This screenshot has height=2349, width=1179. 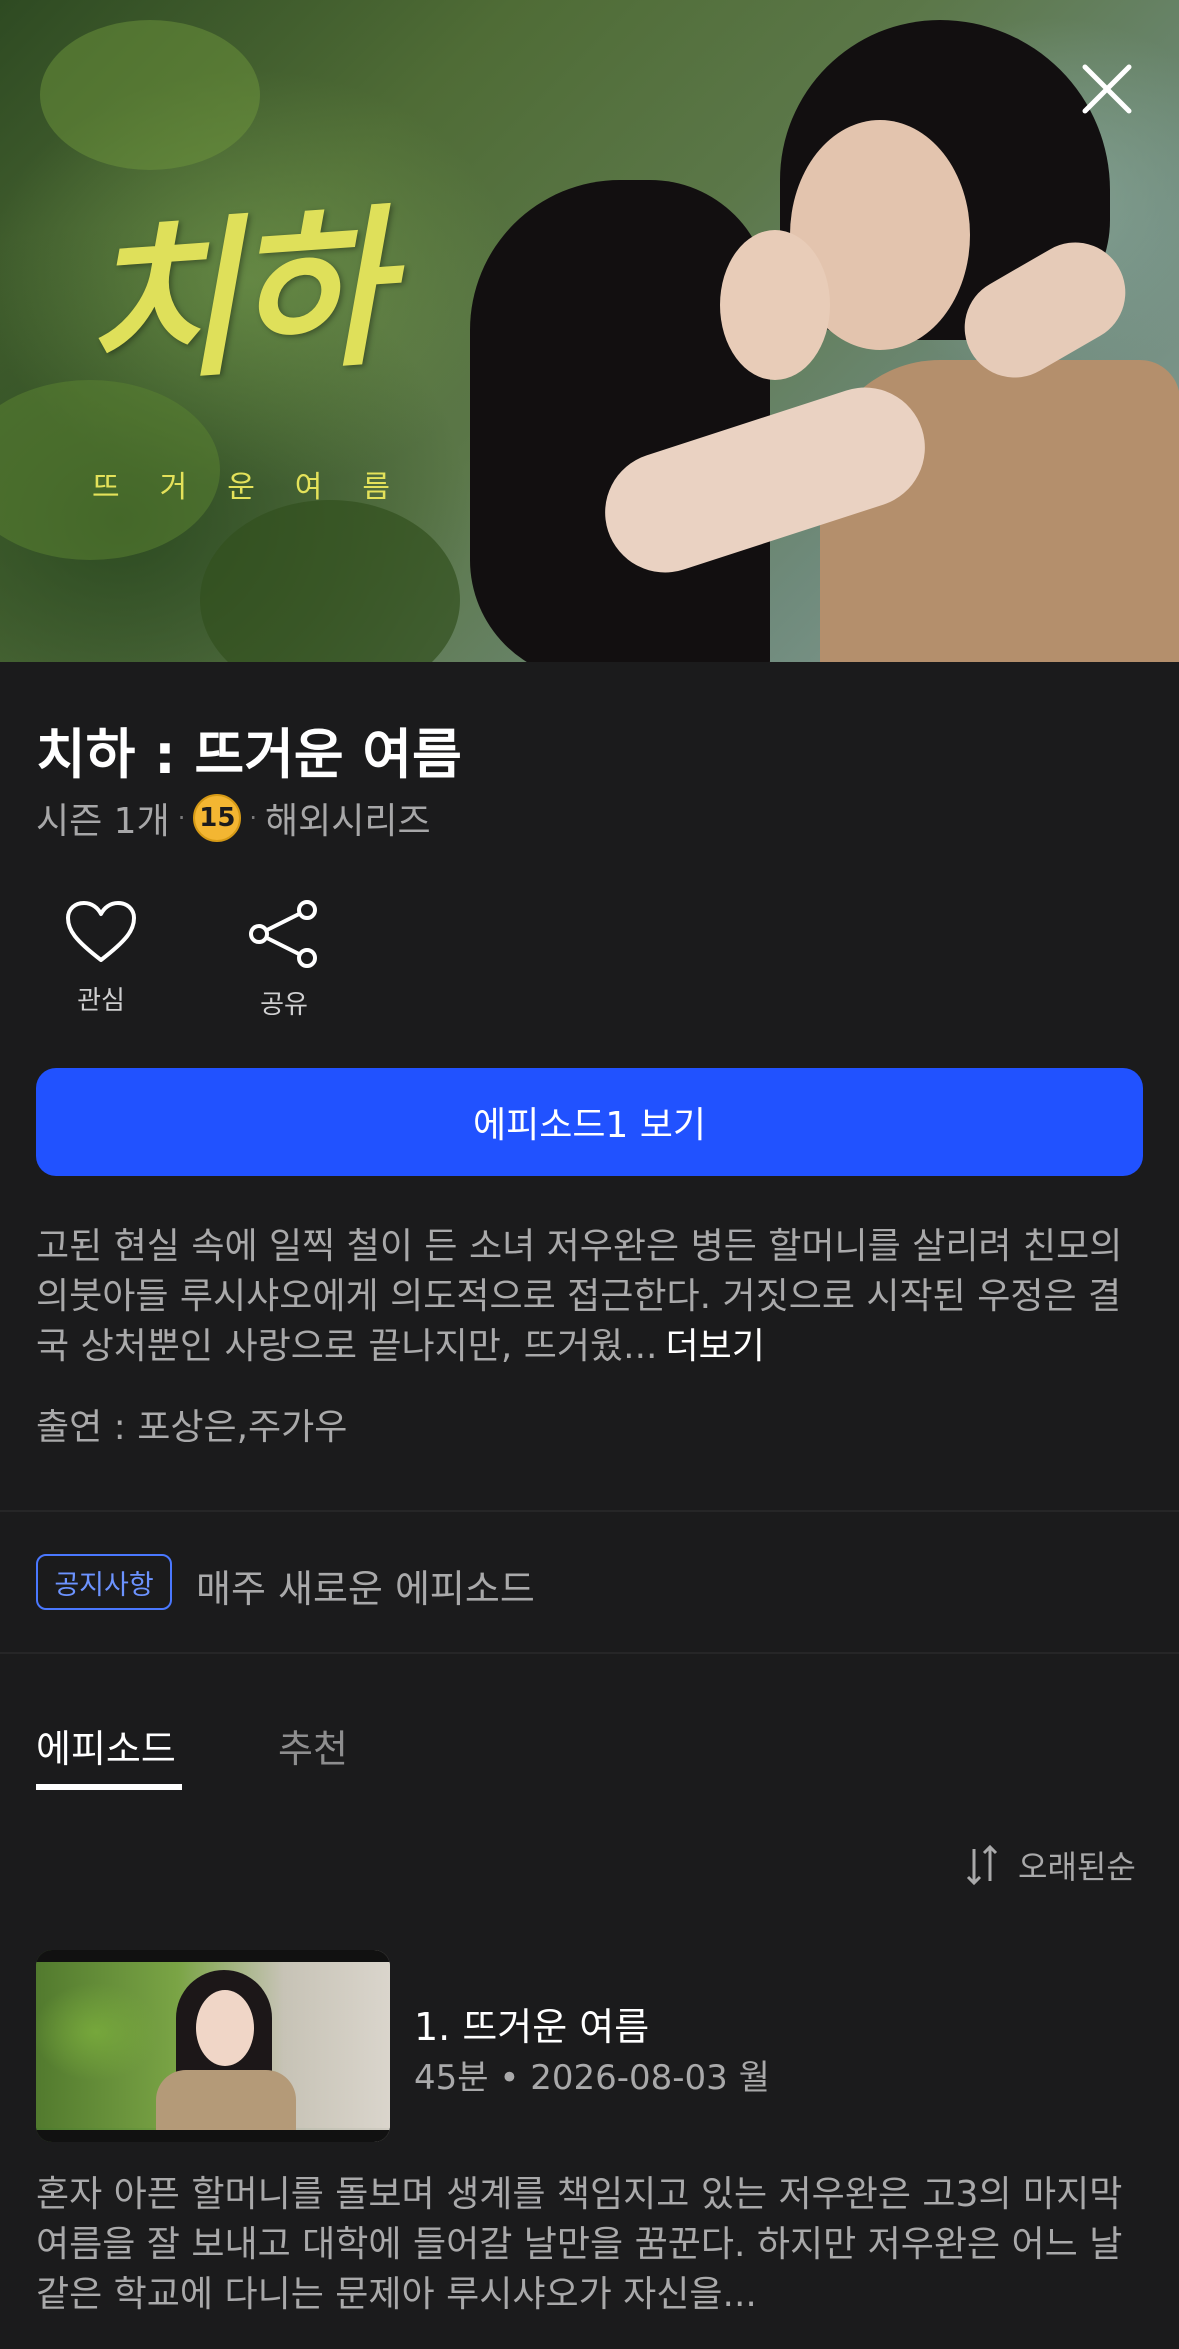 What do you see at coordinates (365, 1585) in the screenshot?
I see `notice-text: 매주 새로운 에피소드` at bounding box center [365, 1585].